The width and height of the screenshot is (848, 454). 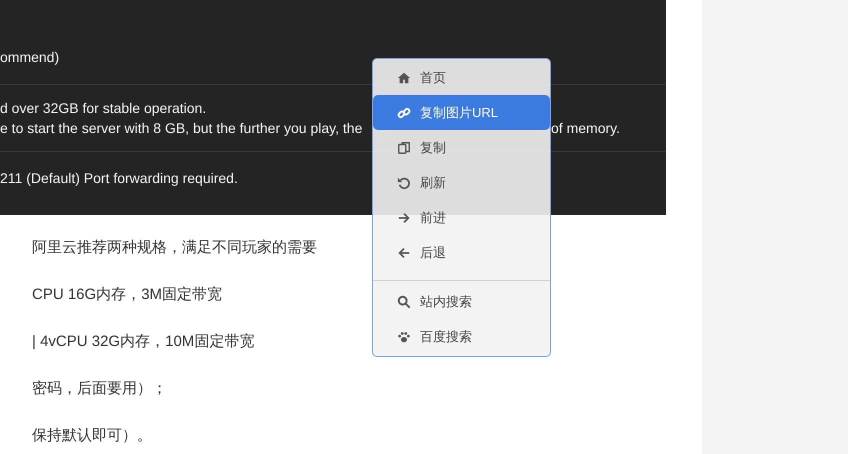 I want to click on table-text: d over 32GB for stable operation., so click(x=103, y=108).